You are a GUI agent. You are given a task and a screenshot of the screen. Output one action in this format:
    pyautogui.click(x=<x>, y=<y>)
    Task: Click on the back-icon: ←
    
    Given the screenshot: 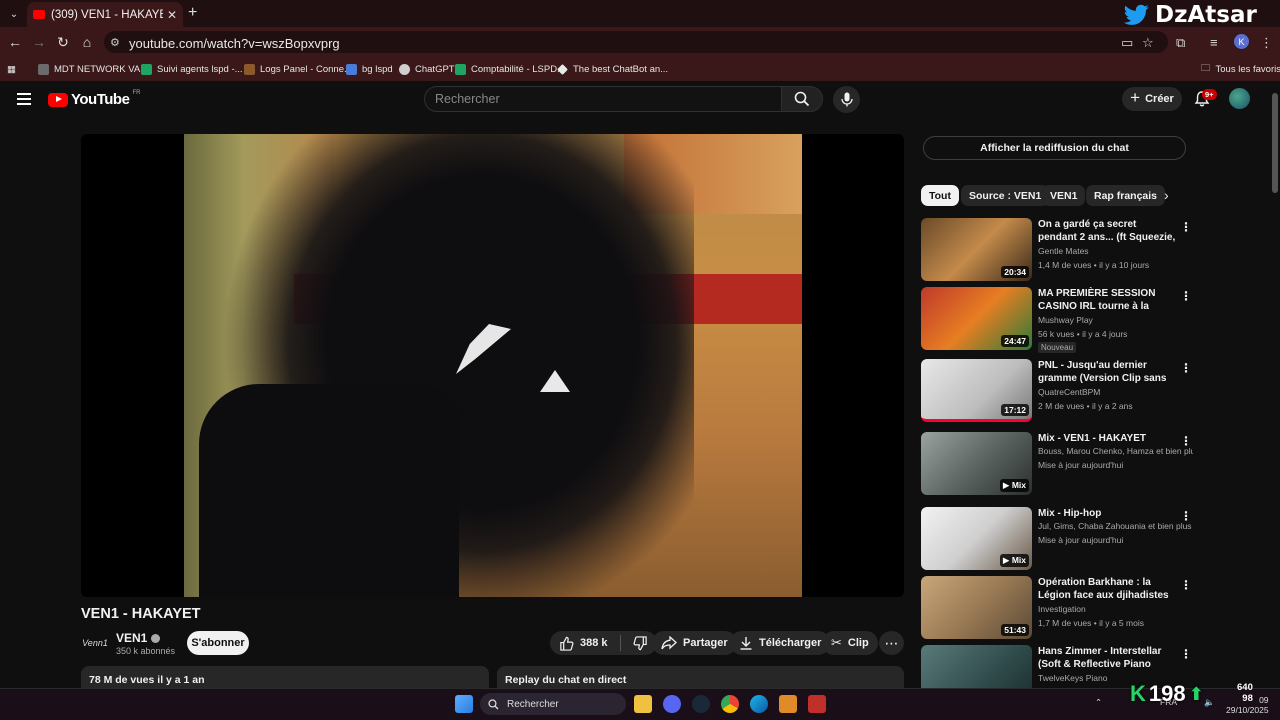 What is the action you would take?
    pyautogui.click(x=15, y=42)
    